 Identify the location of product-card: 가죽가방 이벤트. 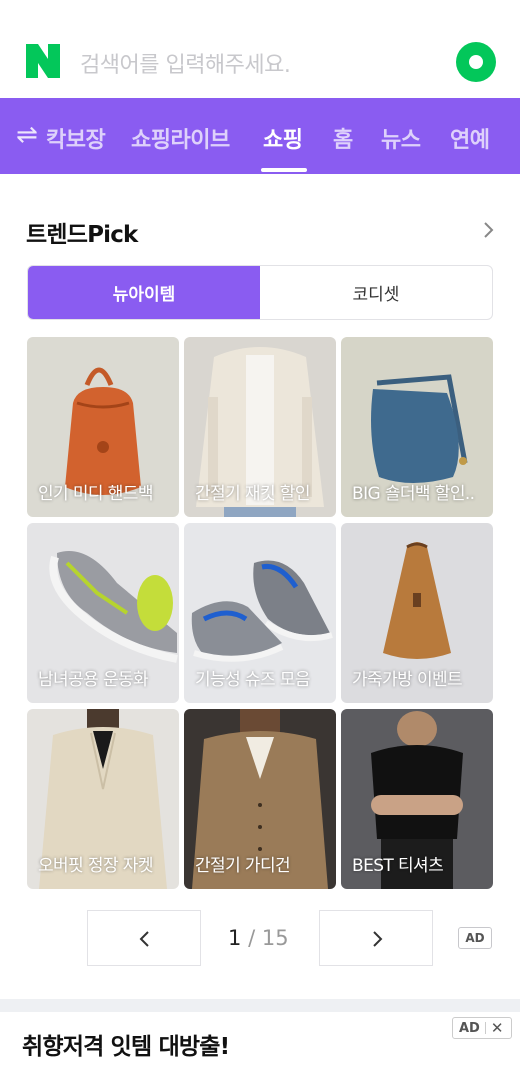
(417, 613).